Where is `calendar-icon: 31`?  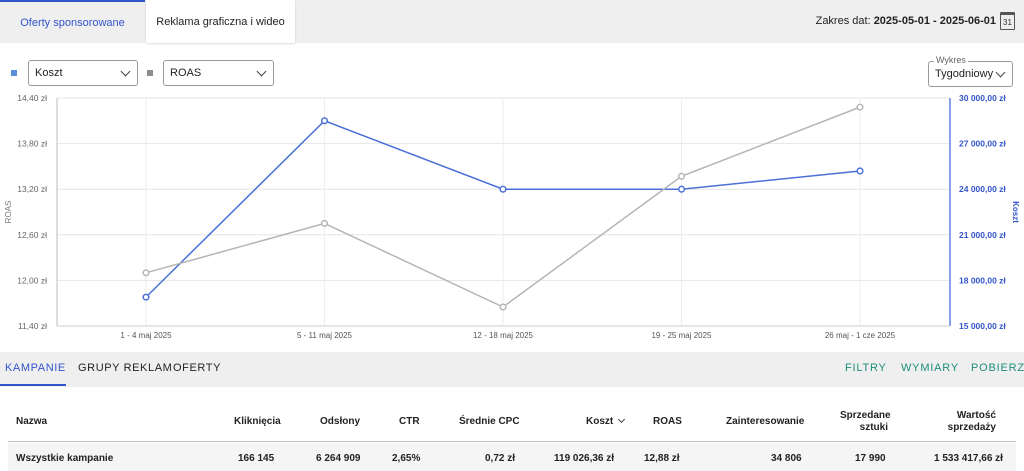
calendar-icon: 31 is located at coordinates (1007, 21).